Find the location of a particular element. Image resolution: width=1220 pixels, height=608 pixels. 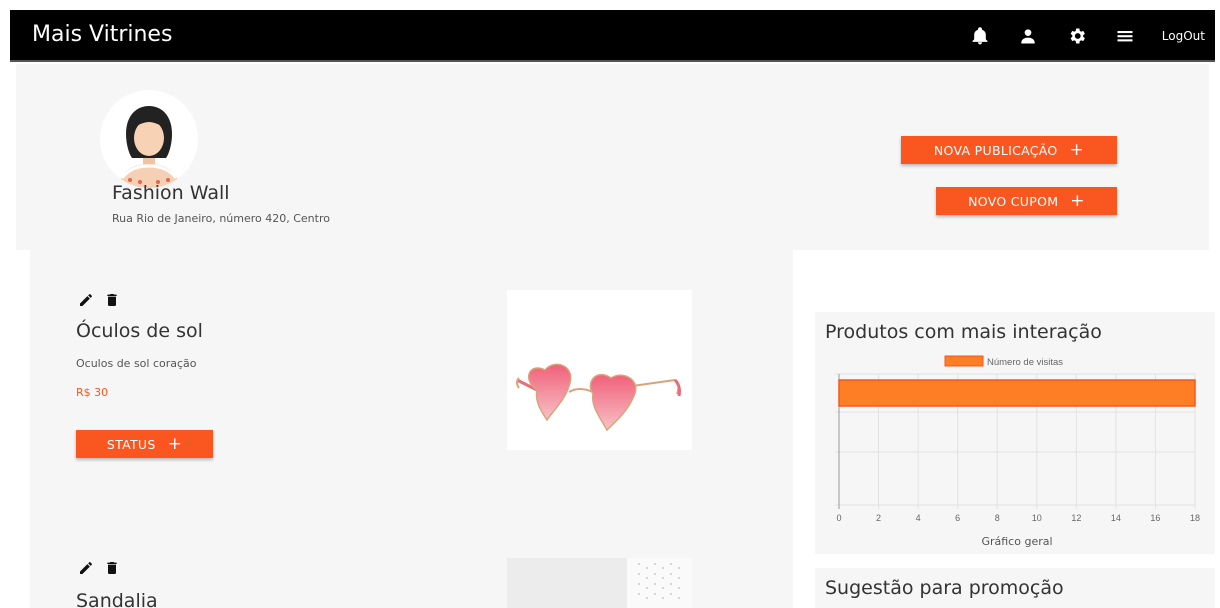

legend-swatch is located at coordinates (964, 361).